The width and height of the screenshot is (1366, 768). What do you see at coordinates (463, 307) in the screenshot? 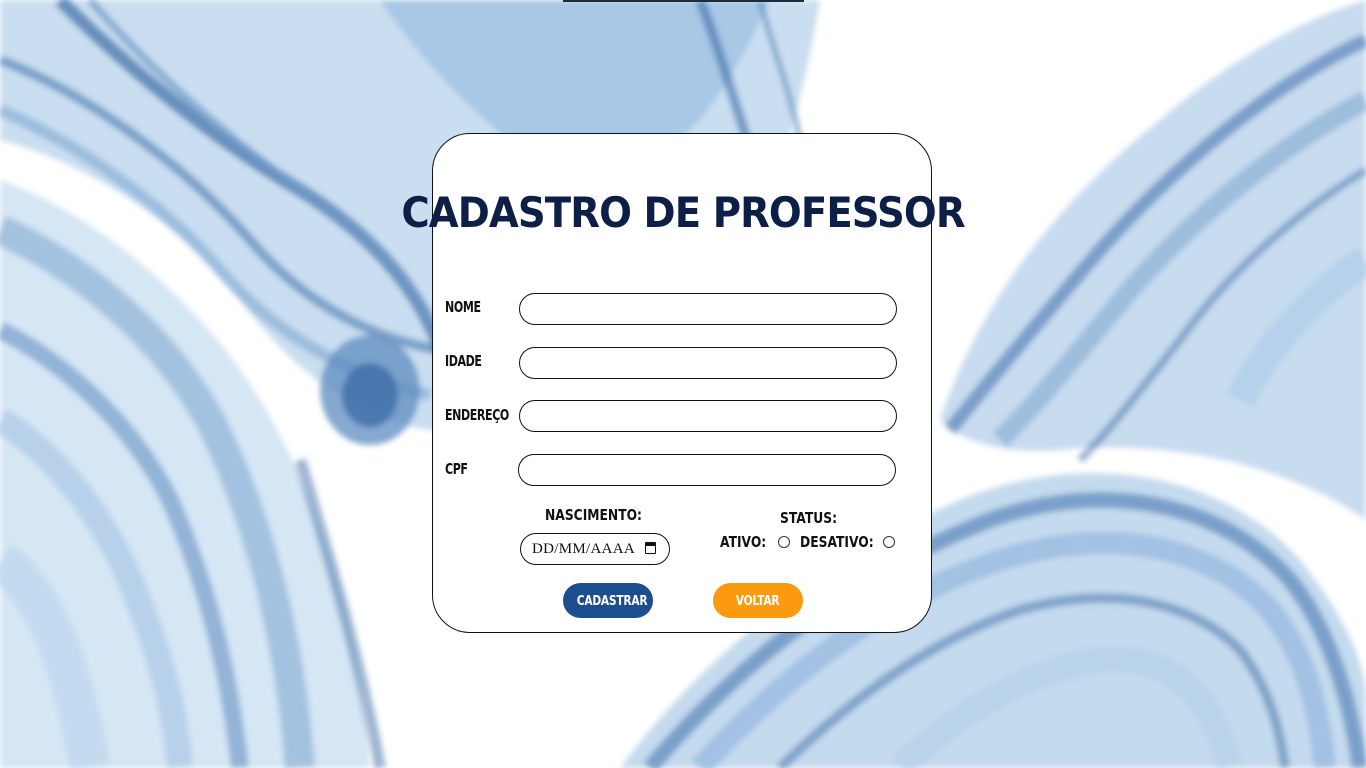
I see `name-label: NOME` at bounding box center [463, 307].